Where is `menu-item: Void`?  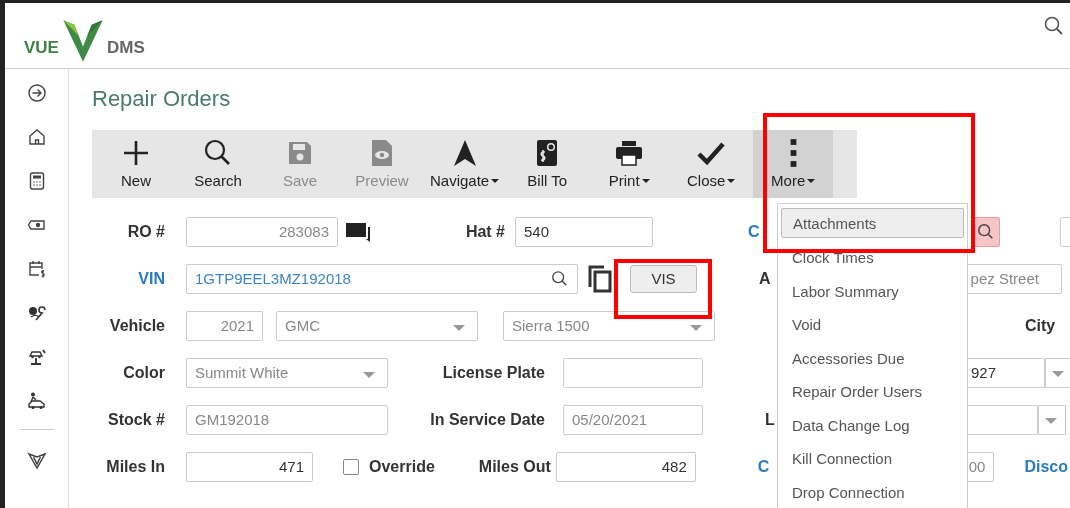 menu-item: Void is located at coordinates (872, 325).